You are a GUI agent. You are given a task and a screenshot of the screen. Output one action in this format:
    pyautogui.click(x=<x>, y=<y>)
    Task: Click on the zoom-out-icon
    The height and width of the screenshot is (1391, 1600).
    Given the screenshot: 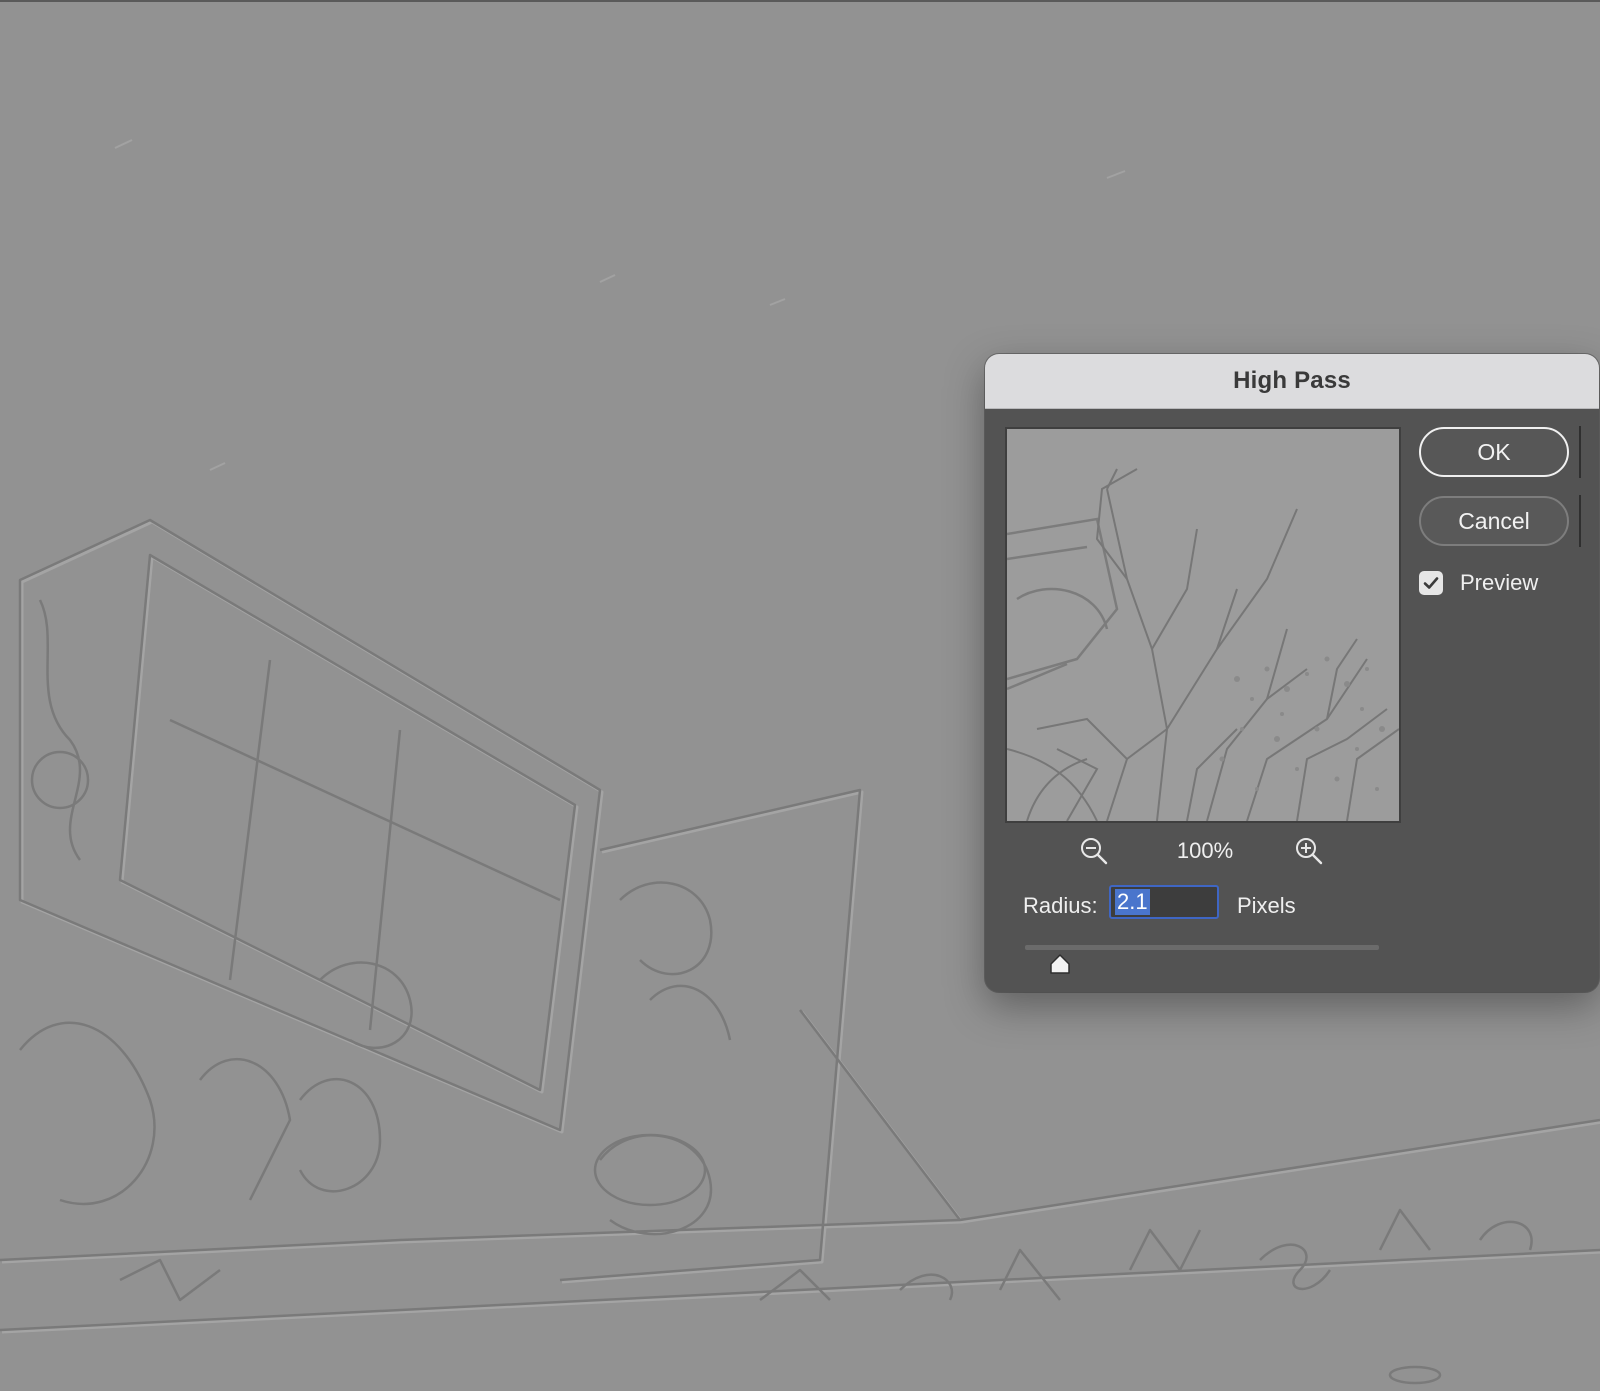 What is the action you would take?
    pyautogui.click(x=1094, y=851)
    